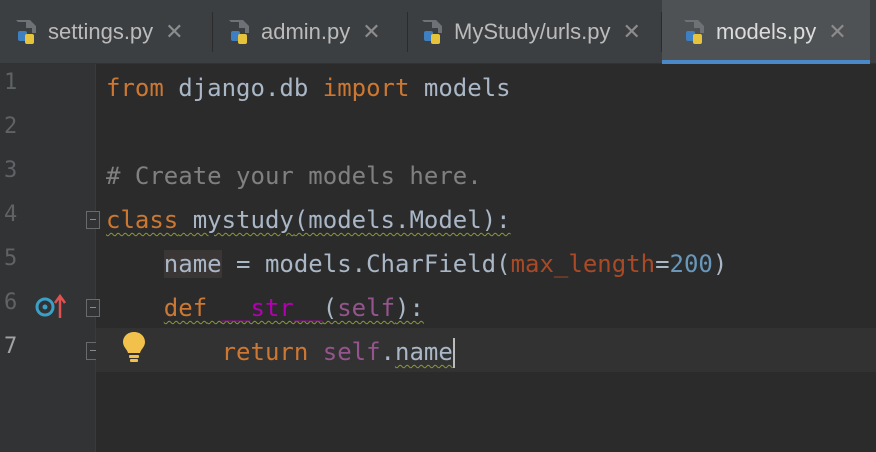 The image size is (876, 452). Describe the element at coordinates (272, 308) in the screenshot. I see `method-name: __str__` at that location.